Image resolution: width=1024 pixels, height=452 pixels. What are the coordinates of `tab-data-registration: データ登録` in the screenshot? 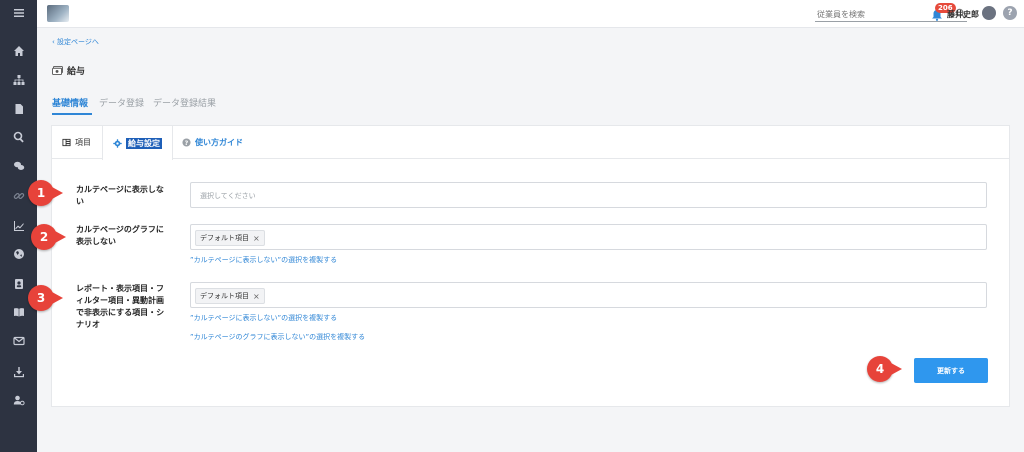 It's located at (121, 102).